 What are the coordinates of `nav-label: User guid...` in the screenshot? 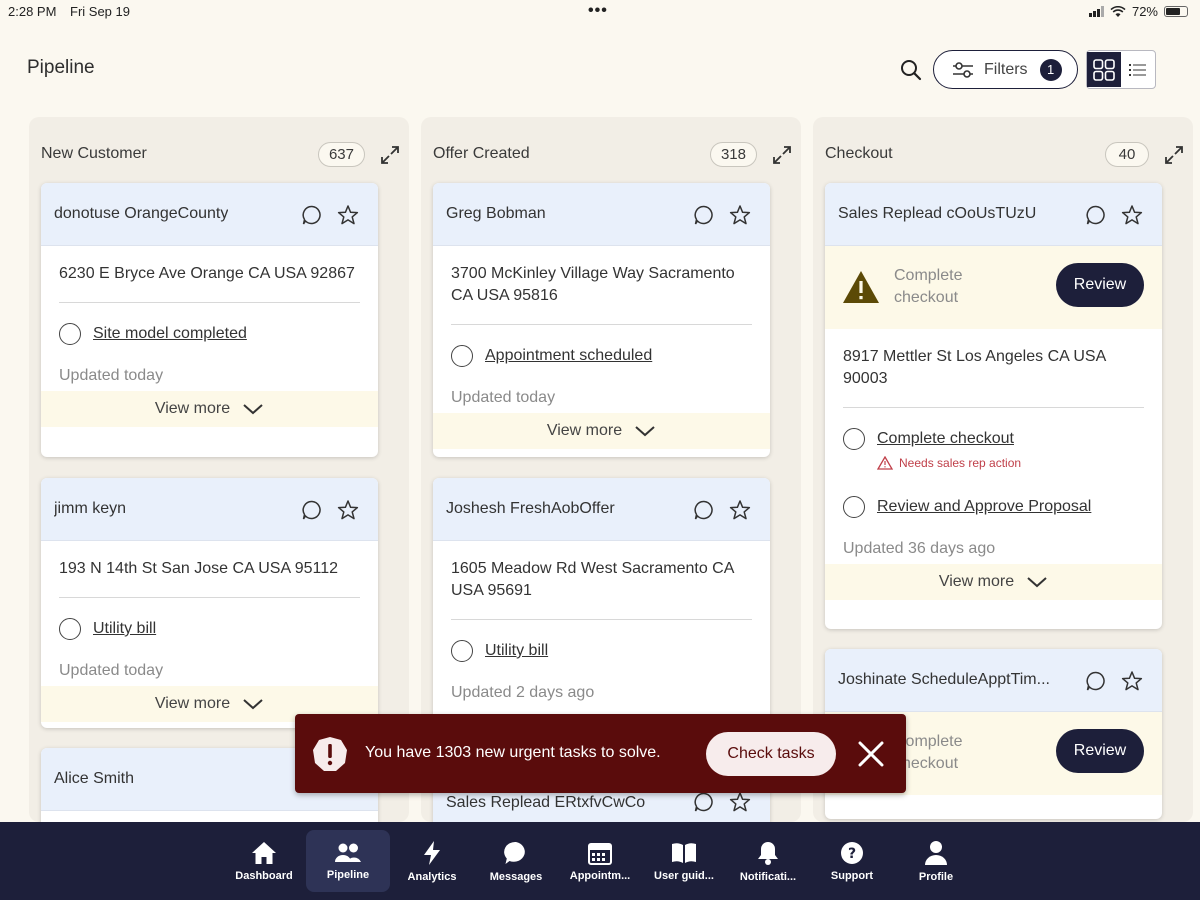 It's located at (684, 875).